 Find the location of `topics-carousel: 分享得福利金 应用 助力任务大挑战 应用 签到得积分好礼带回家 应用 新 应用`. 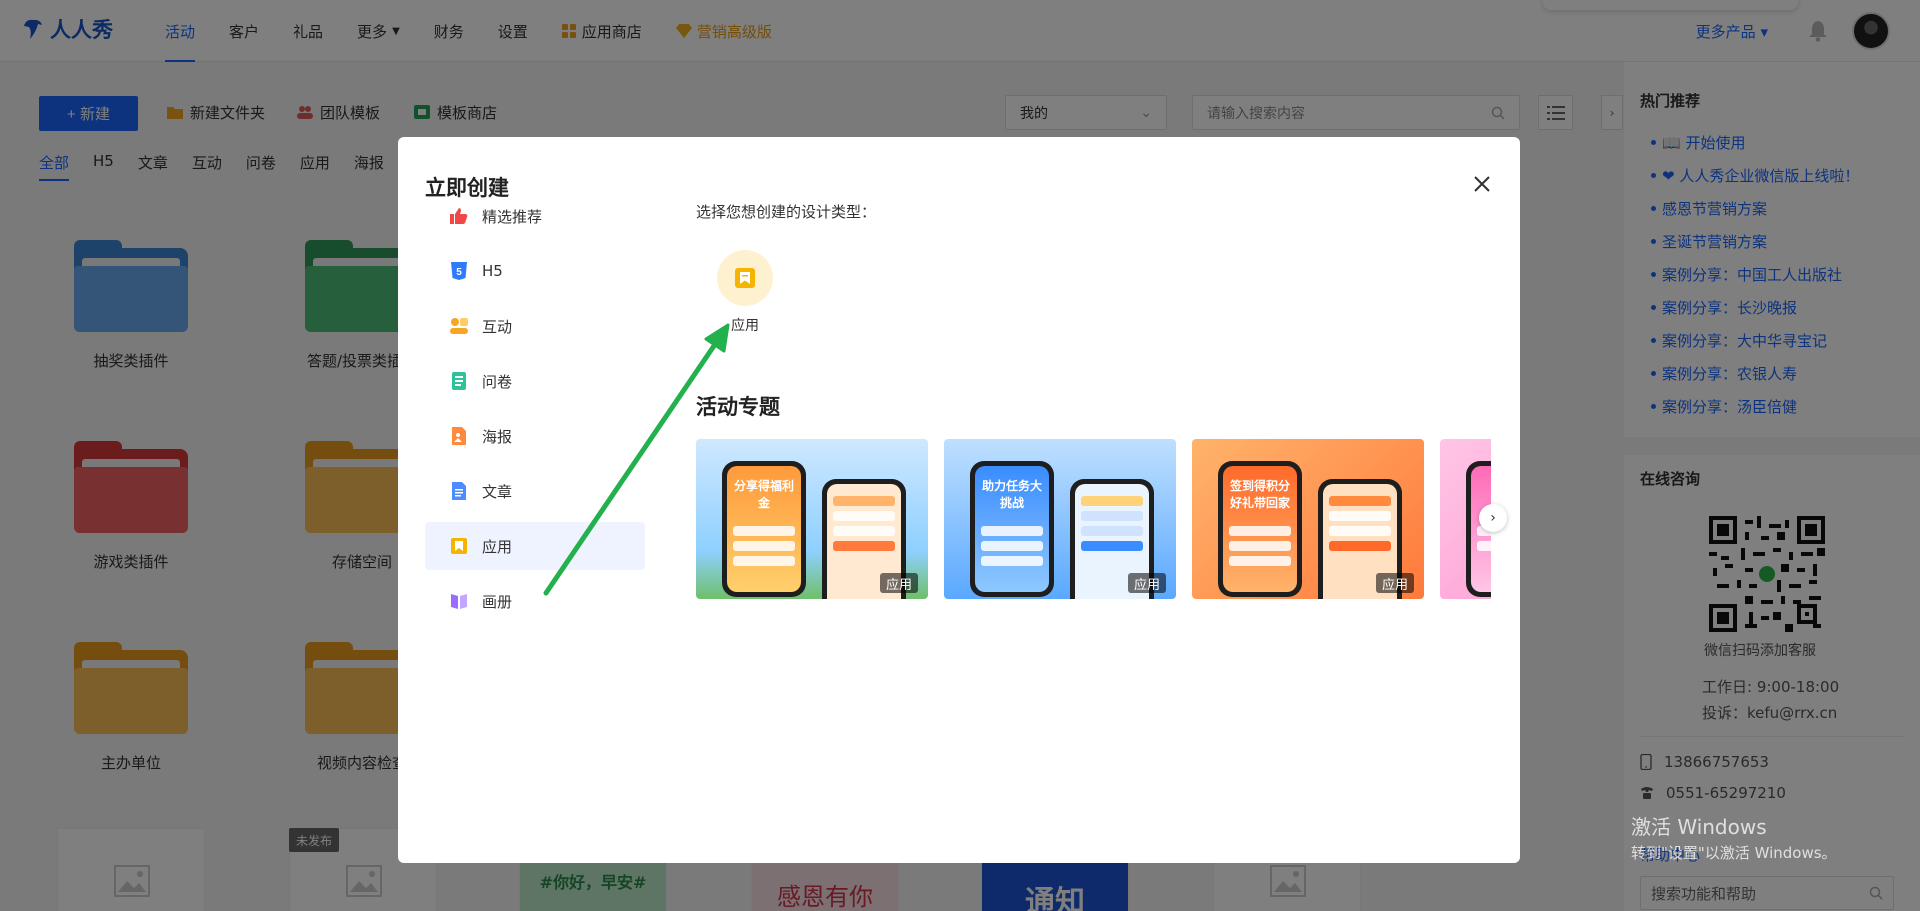

topics-carousel: 分享得福利金 应用 助力任务大挑战 应用 签到得积分好礼带回家 应用 新 应用 is located at coordinates (1093, 519).